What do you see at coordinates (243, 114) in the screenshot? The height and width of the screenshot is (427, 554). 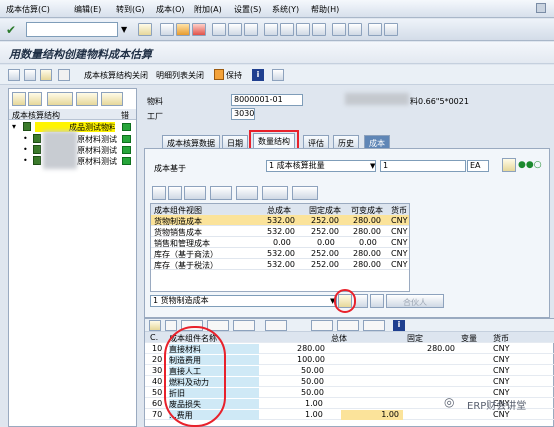 I see `plant-field: 3030` at bounding box center [243, 114].